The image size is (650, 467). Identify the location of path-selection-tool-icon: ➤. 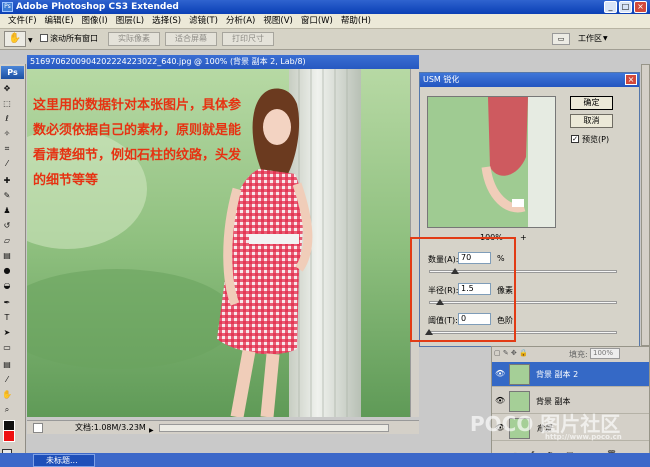
(7, 333).